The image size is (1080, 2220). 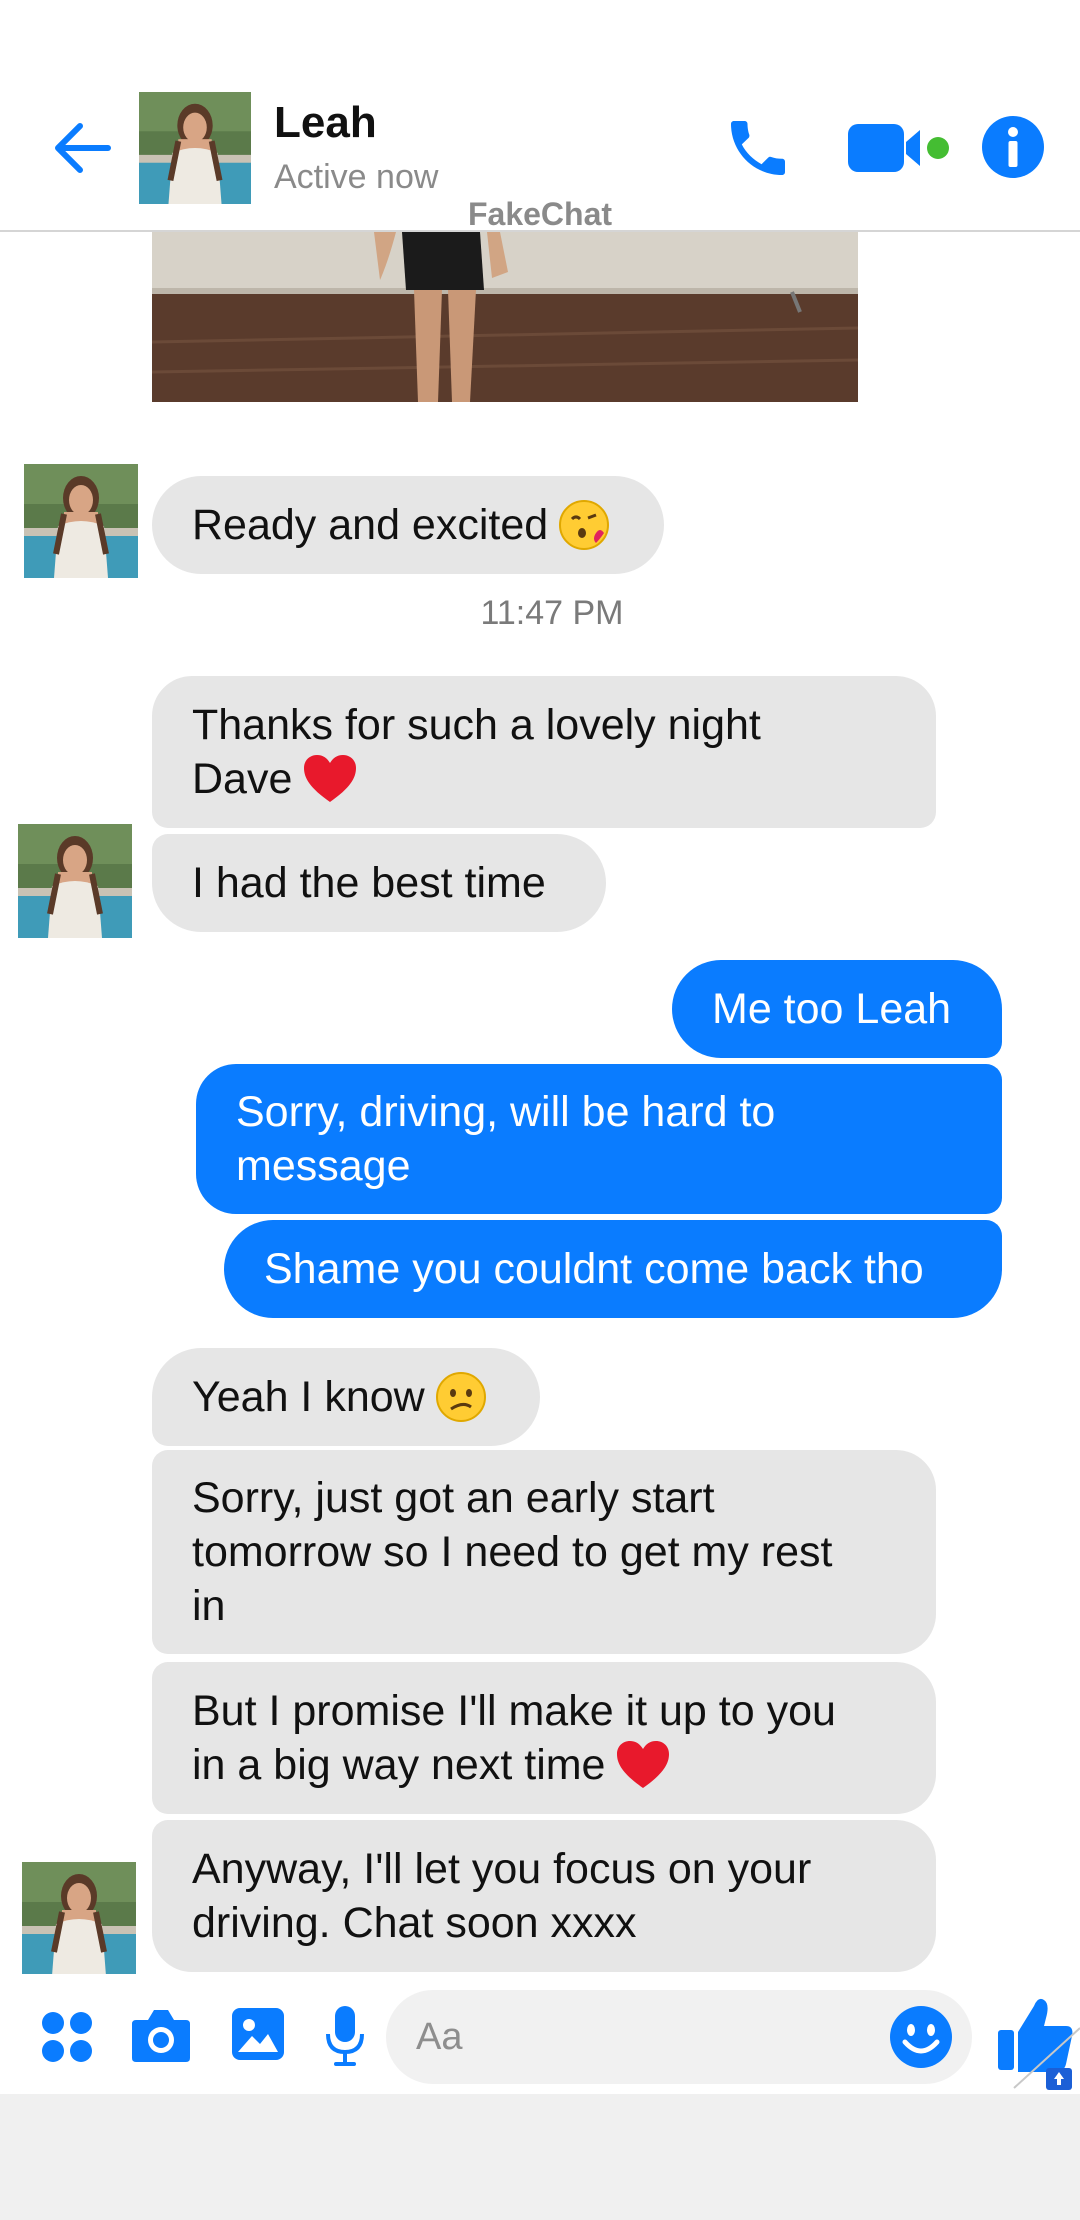 I want to click on message-text: I had the best time, so click(x=369, y=883).